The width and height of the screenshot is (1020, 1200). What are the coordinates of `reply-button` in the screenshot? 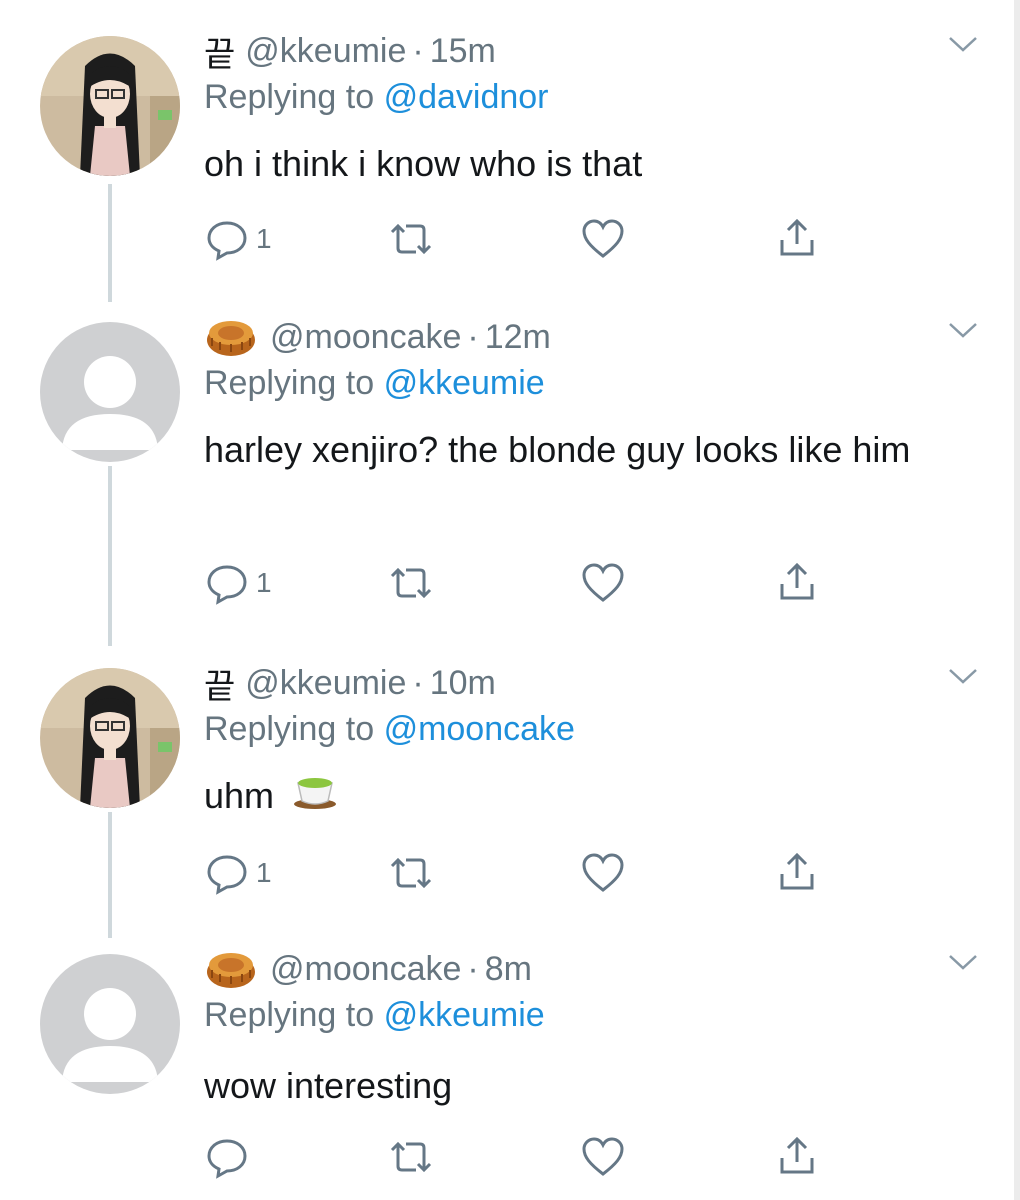 It's located at (230, 1157).